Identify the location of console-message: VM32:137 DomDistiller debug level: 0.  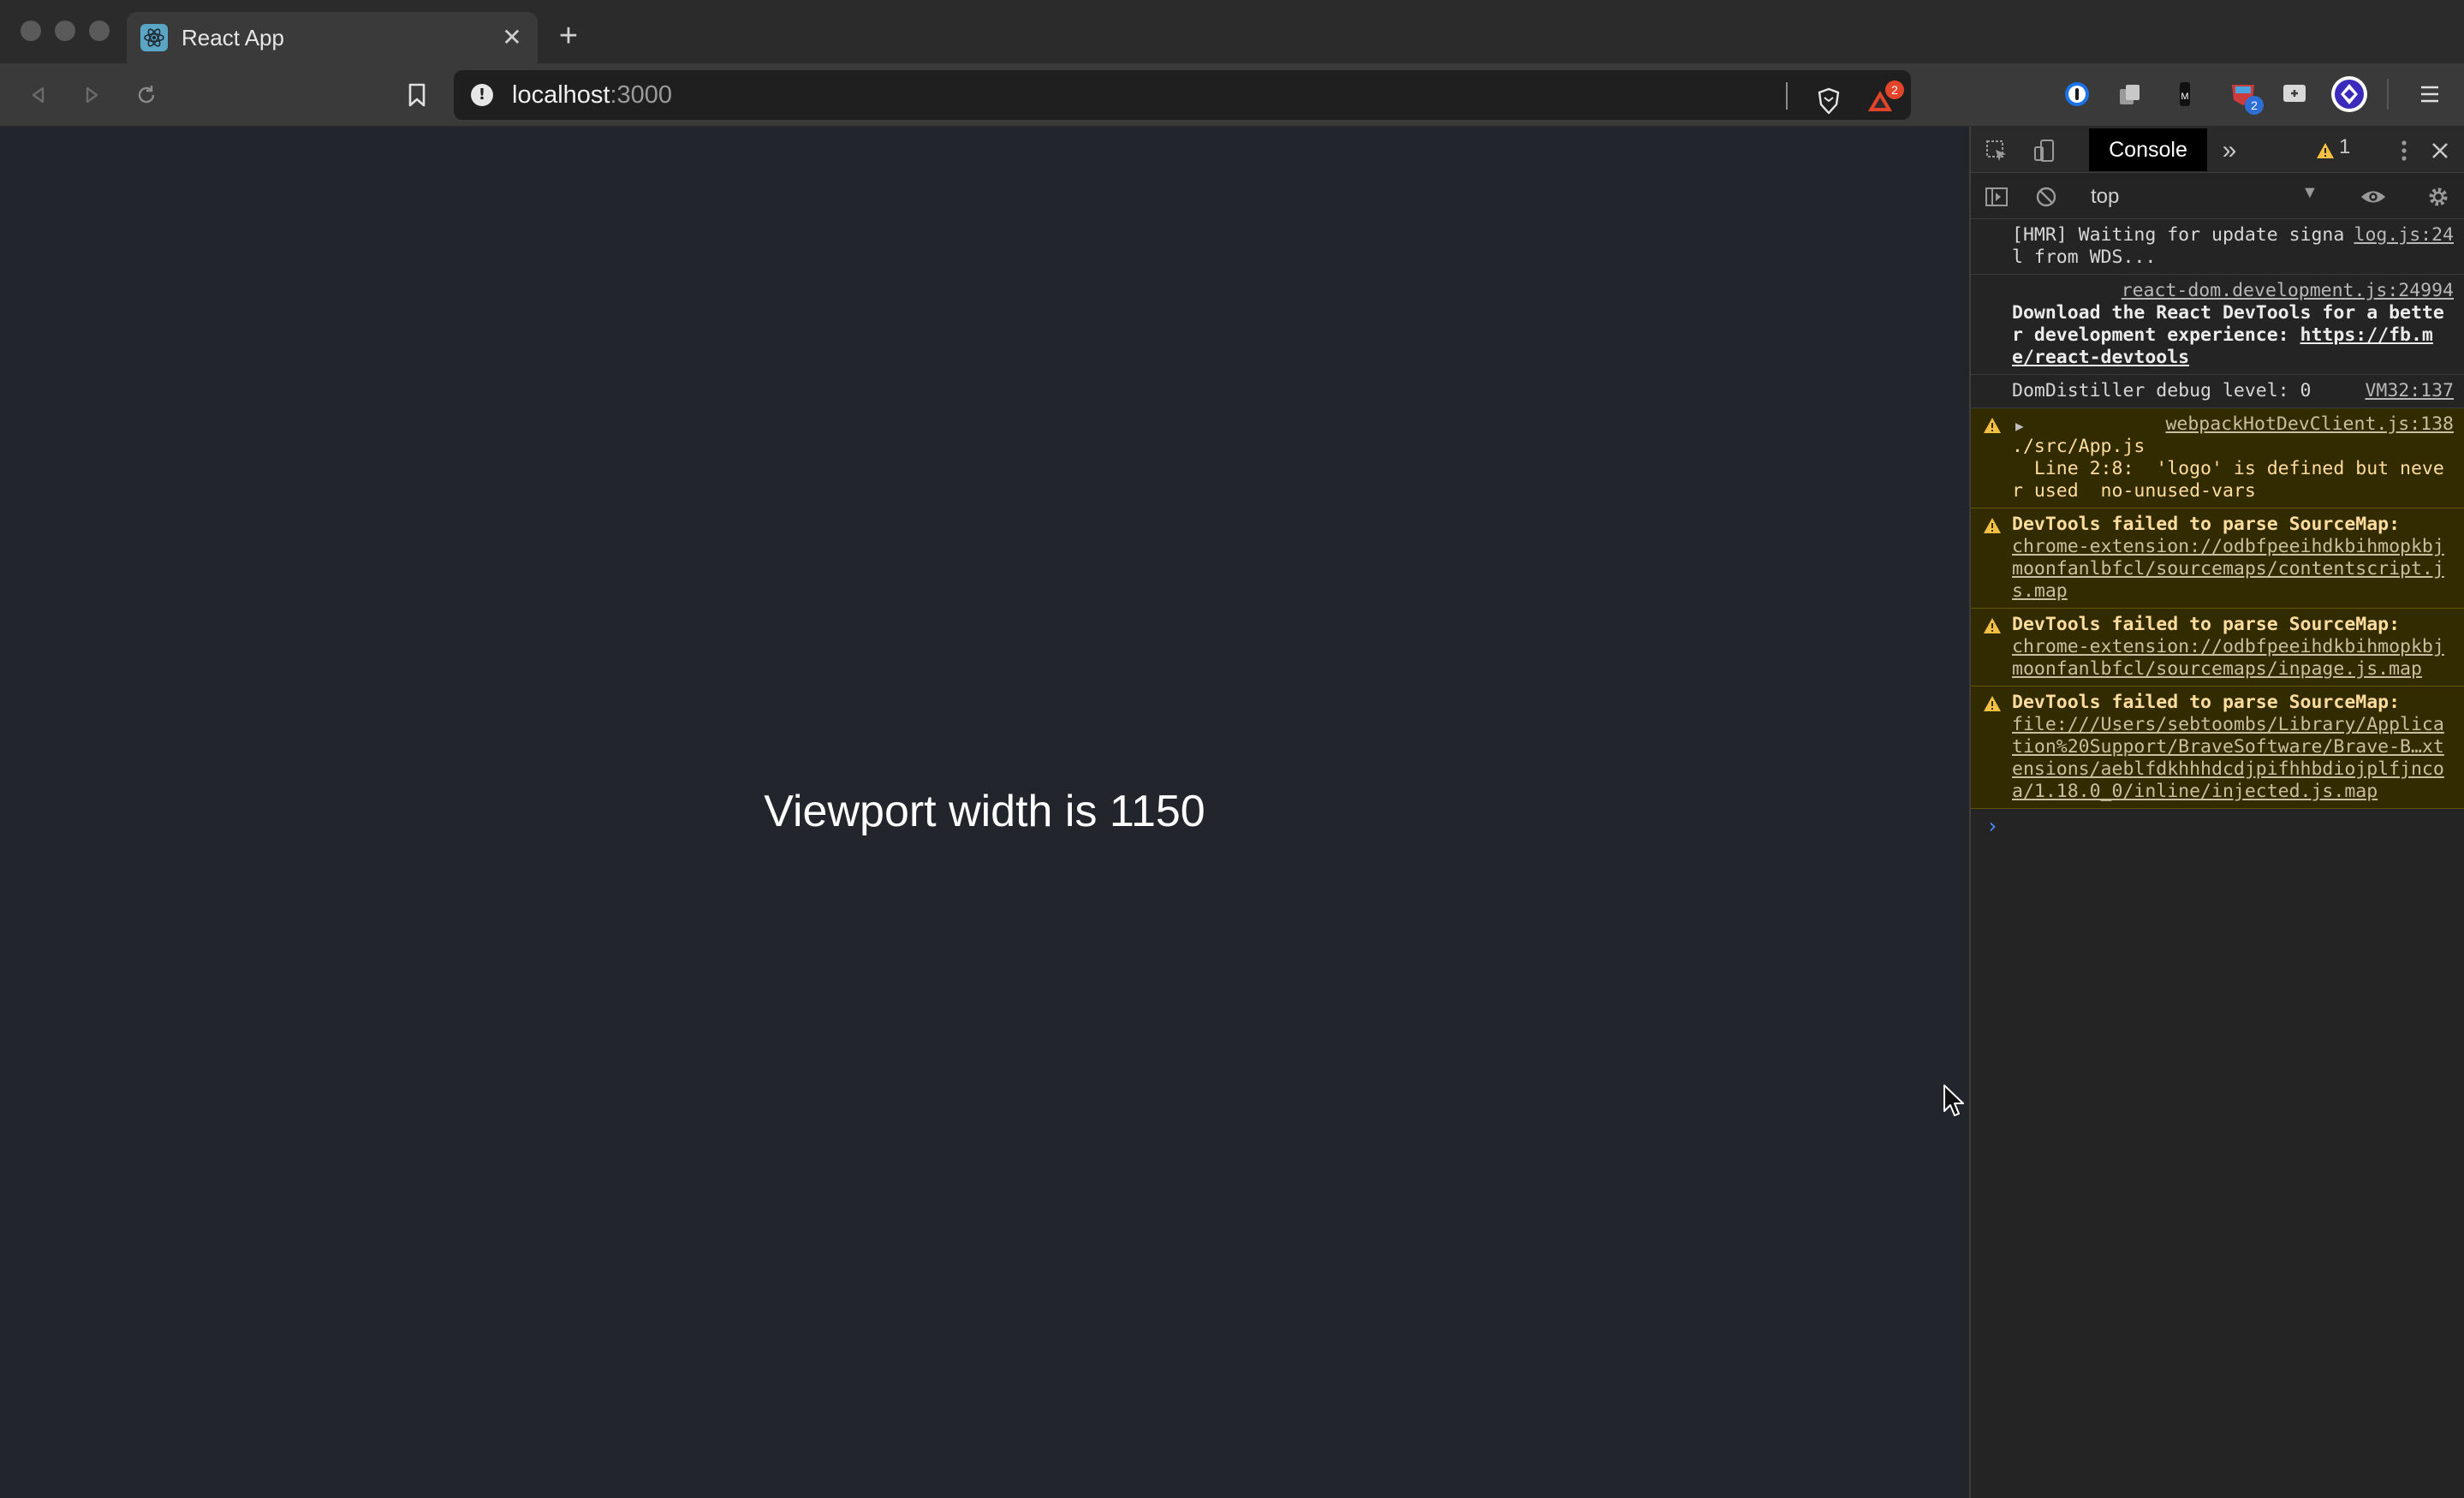
(2218, 391).